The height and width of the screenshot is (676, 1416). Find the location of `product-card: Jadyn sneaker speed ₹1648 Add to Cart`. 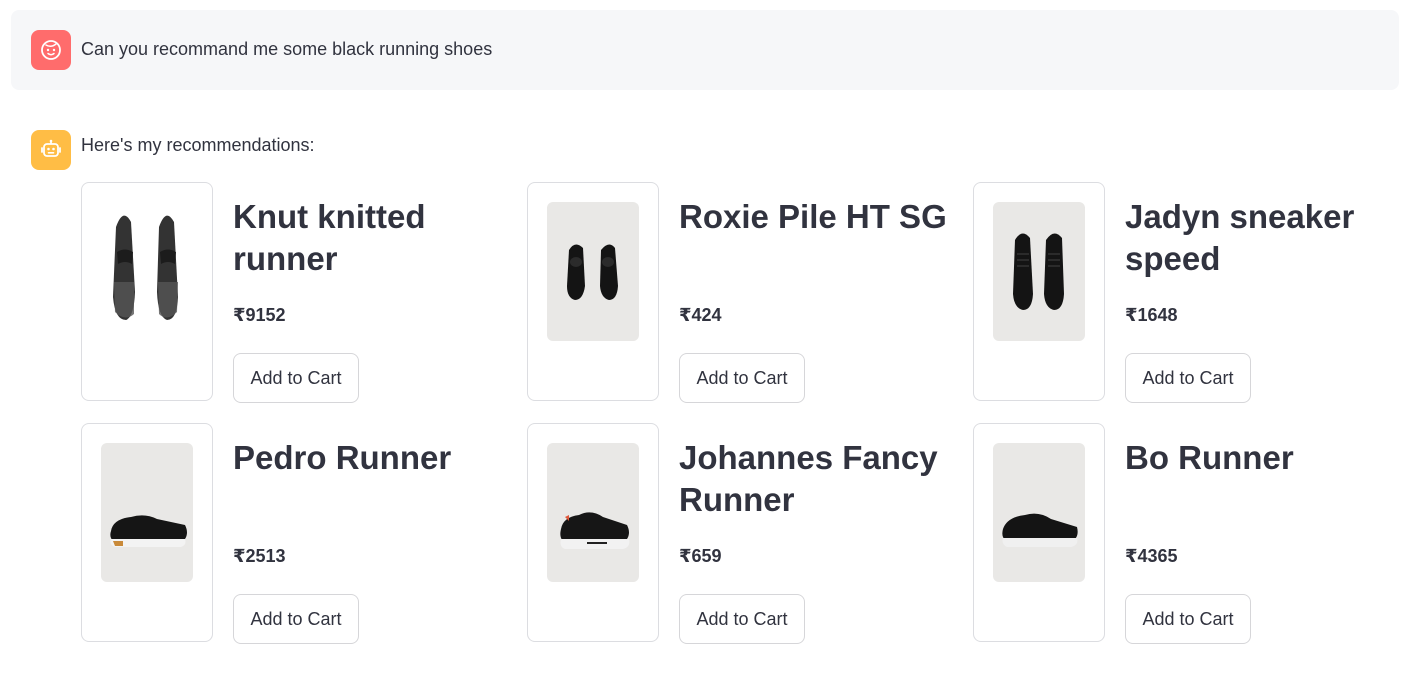

product-card: Jadyn sneaker speed ₹1648 Add to Cart is located at coordinates (1183, 292).